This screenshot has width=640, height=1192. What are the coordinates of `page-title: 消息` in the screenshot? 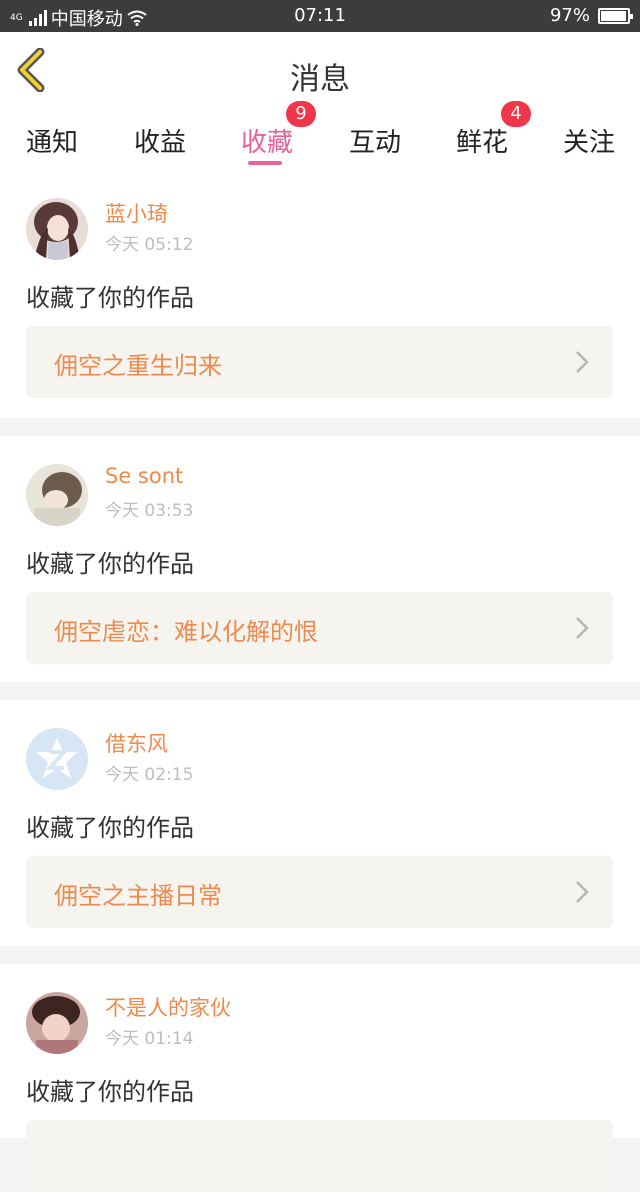 It's located at (320, 79).